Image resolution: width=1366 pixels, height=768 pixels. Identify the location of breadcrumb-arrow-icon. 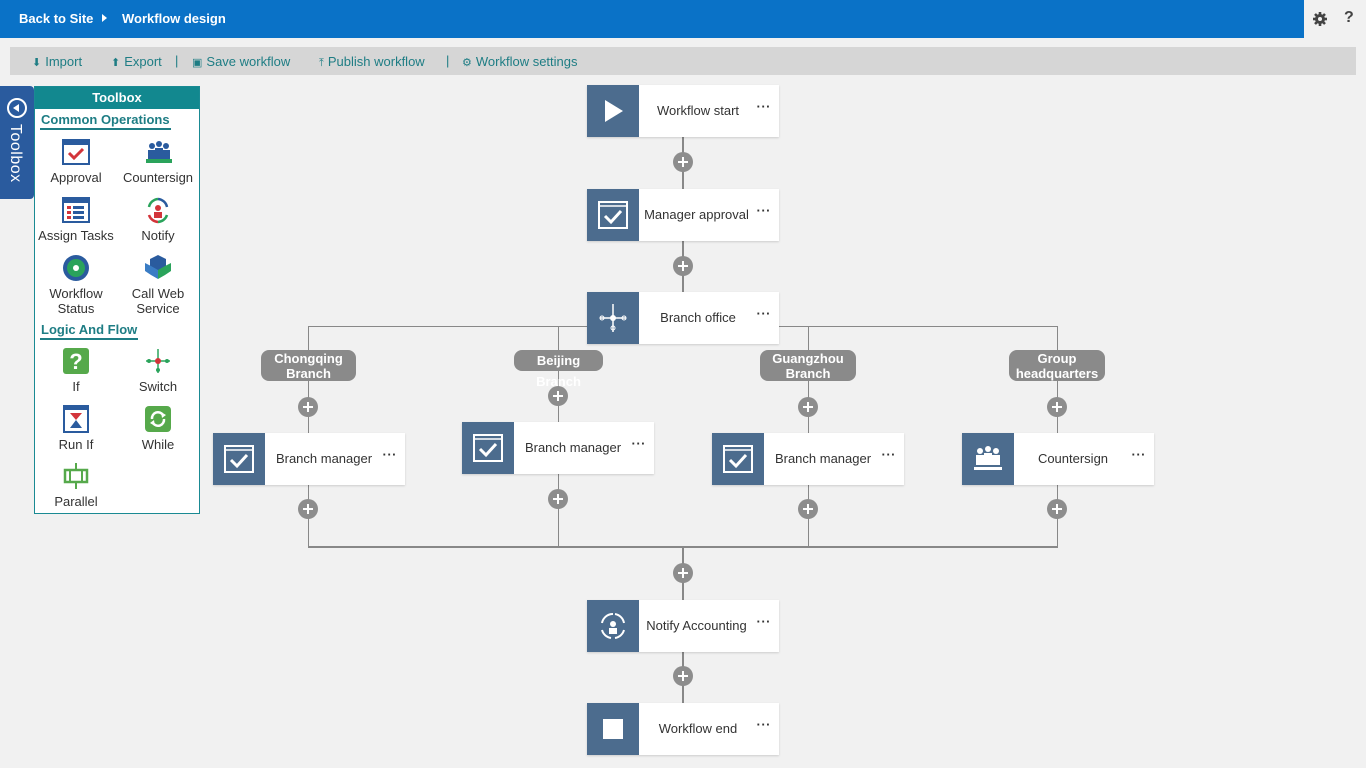
(104, 18).